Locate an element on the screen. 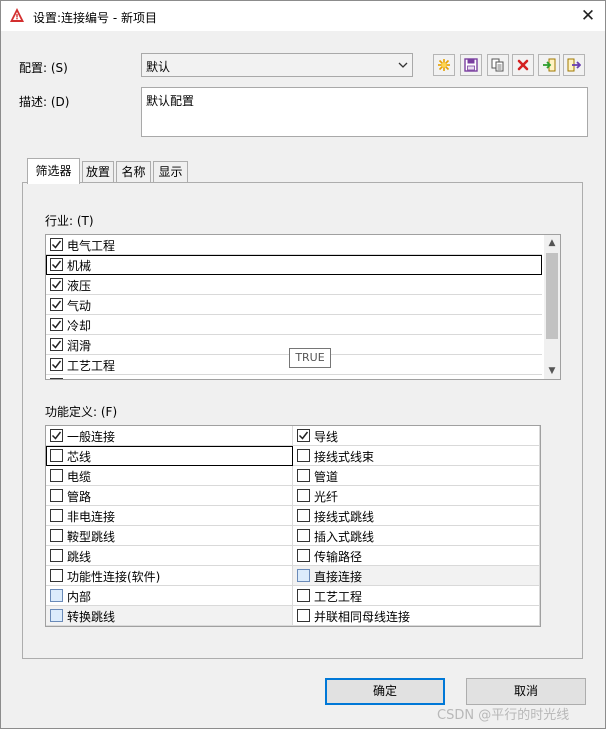  config-dropdown: 默认 is located at coordinates (277, 65).